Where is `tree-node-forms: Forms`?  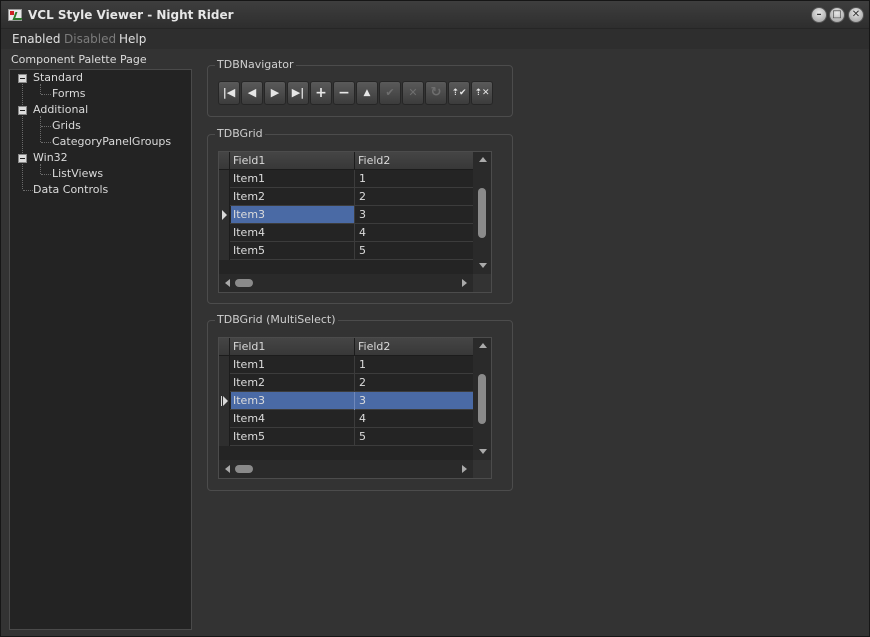
tree-node-forms: Forms is located at coordinates (68, 93).